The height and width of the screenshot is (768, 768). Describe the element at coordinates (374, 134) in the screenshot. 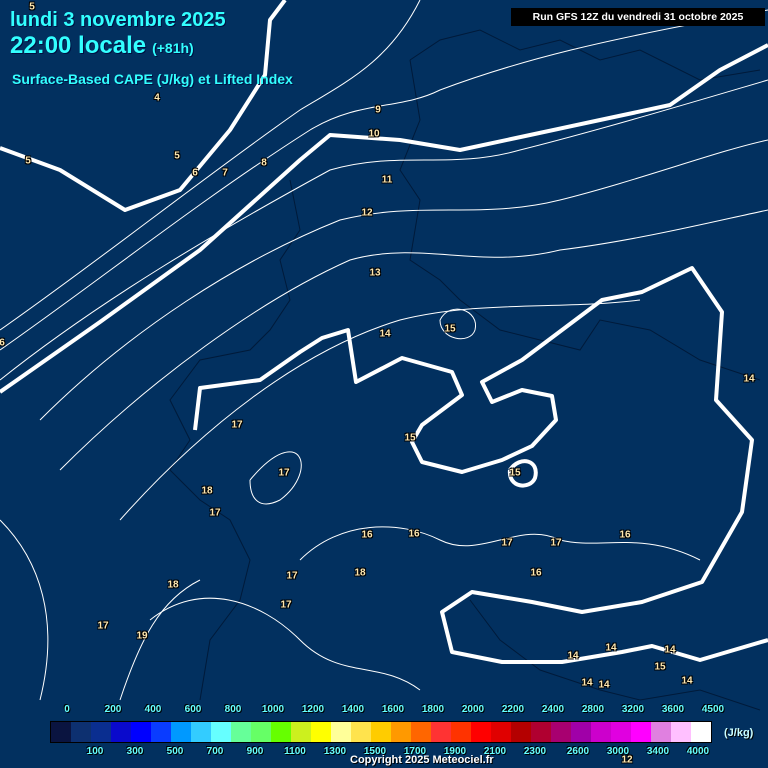

I see `contour-label: 10` at that location.